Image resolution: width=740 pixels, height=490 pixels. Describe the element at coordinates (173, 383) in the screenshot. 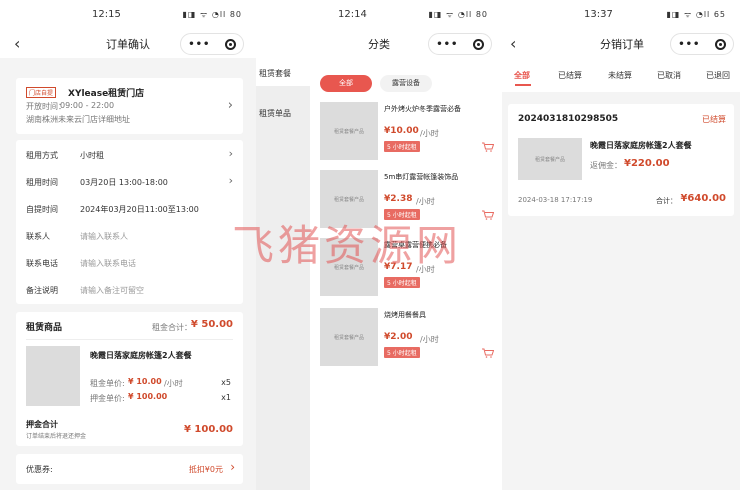

I see `rent-unit: /小时` at that location.